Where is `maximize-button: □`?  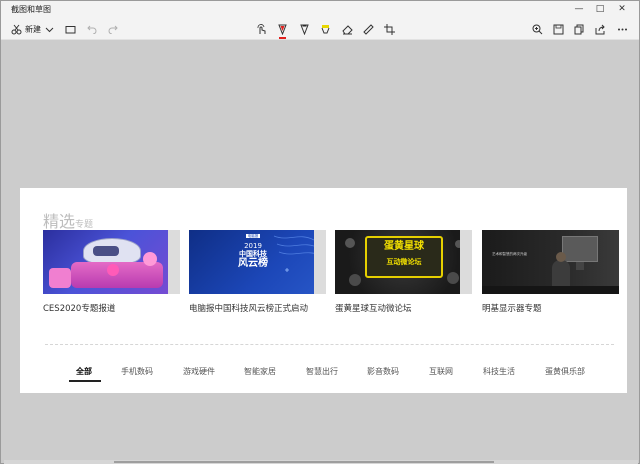
maximize-button: □ is located at coordinates (600, 9).